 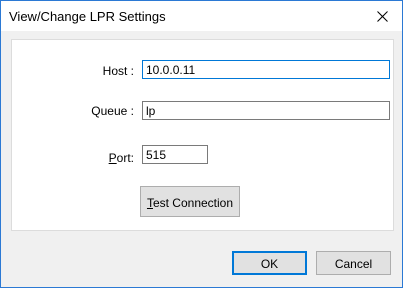 I want to click on test-connection-label: est Connection, so click(x=193, y=203).